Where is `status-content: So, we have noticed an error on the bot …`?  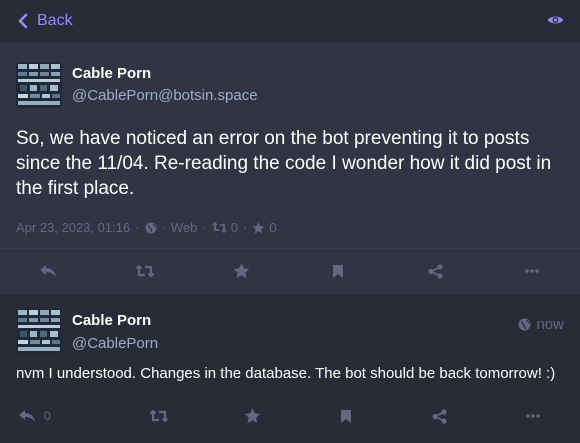
status-content: So, we have noticed an error on the bot … is located at coordinates (284, 163).